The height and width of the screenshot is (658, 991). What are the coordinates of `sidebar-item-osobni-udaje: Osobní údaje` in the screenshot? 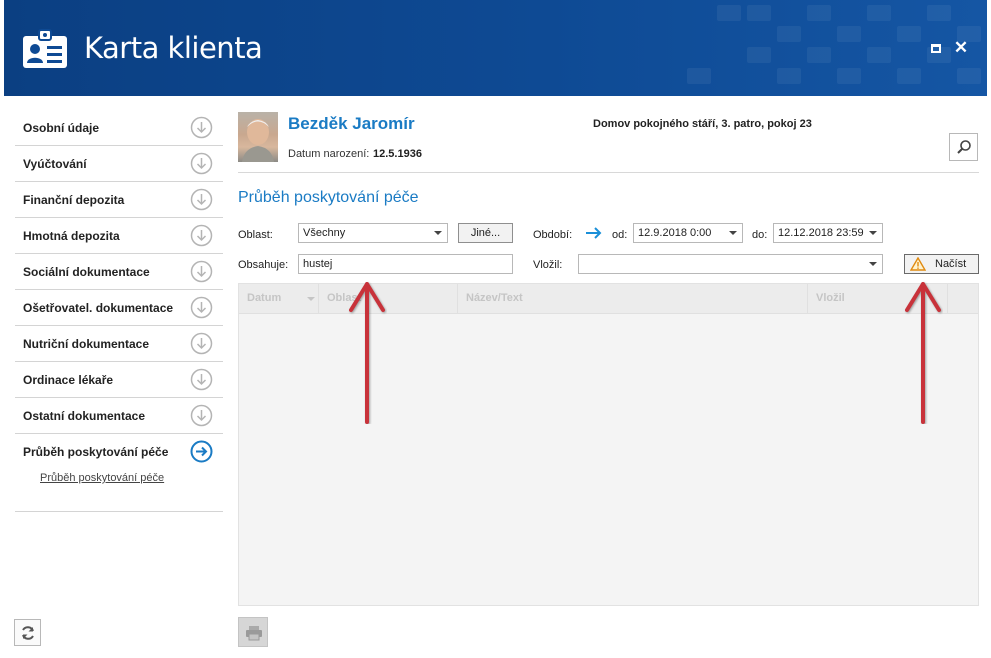 It's located at (119, 128).